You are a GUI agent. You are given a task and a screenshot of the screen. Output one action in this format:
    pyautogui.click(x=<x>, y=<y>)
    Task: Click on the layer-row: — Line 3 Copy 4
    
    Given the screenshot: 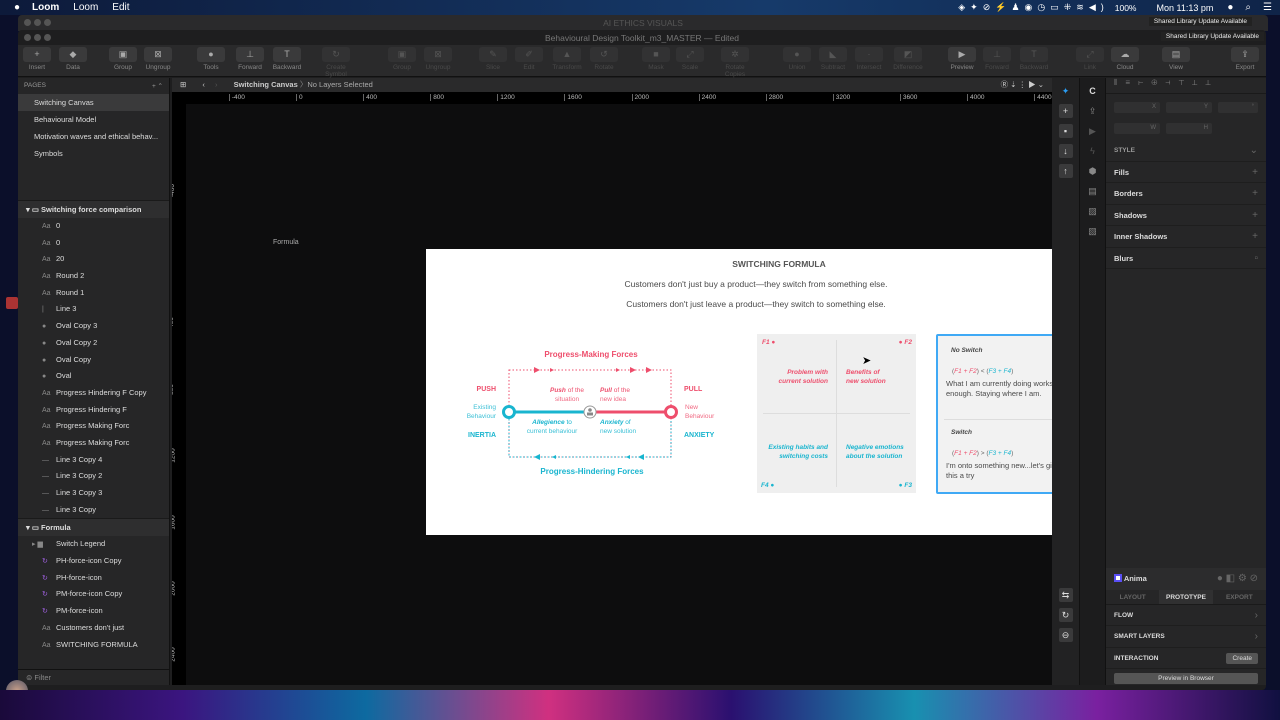 What is the action you would take?
    pyautogui.click(x=93, y=460)
    